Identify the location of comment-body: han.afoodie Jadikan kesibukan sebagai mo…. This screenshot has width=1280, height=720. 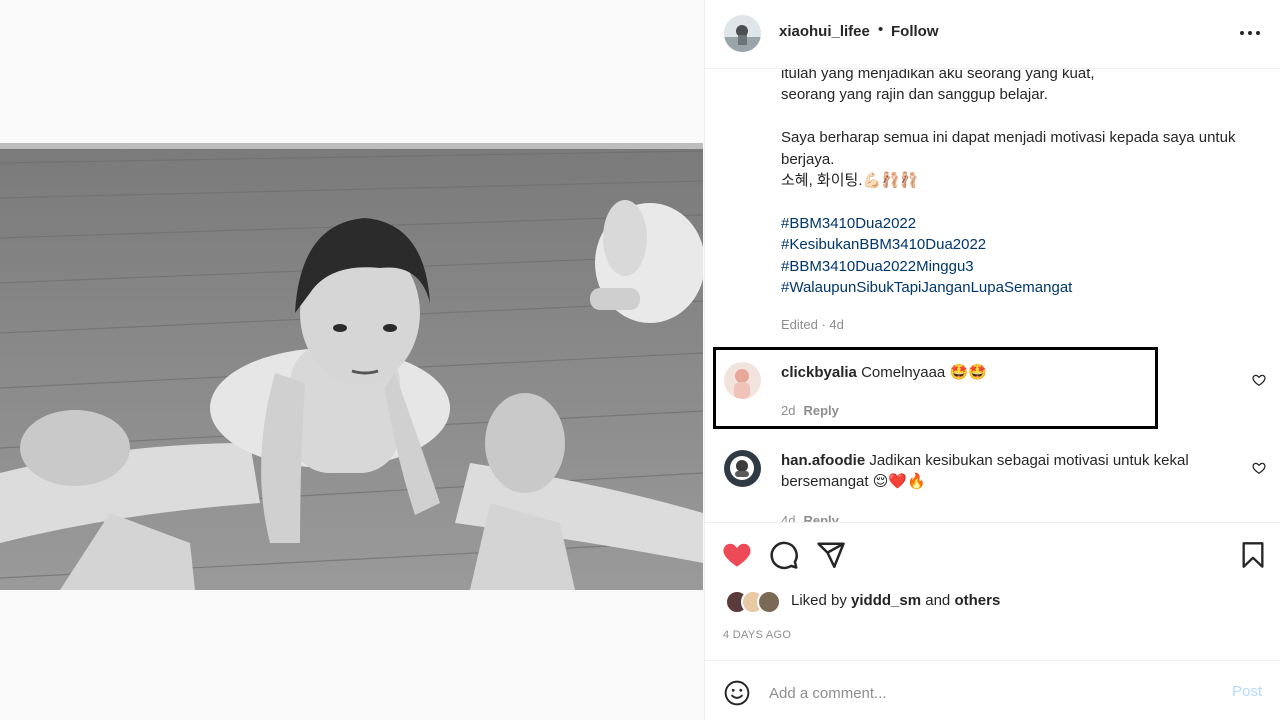
(1006, 471).